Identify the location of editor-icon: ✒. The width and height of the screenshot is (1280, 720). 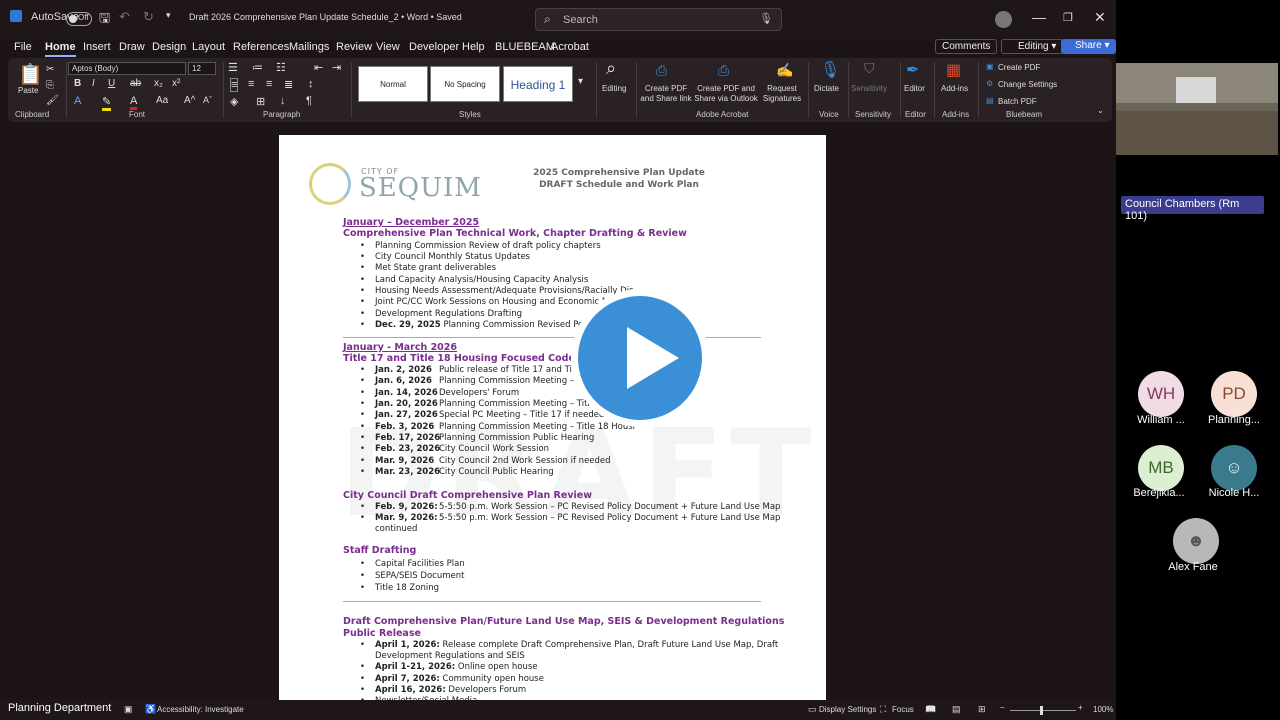
(913, 70).